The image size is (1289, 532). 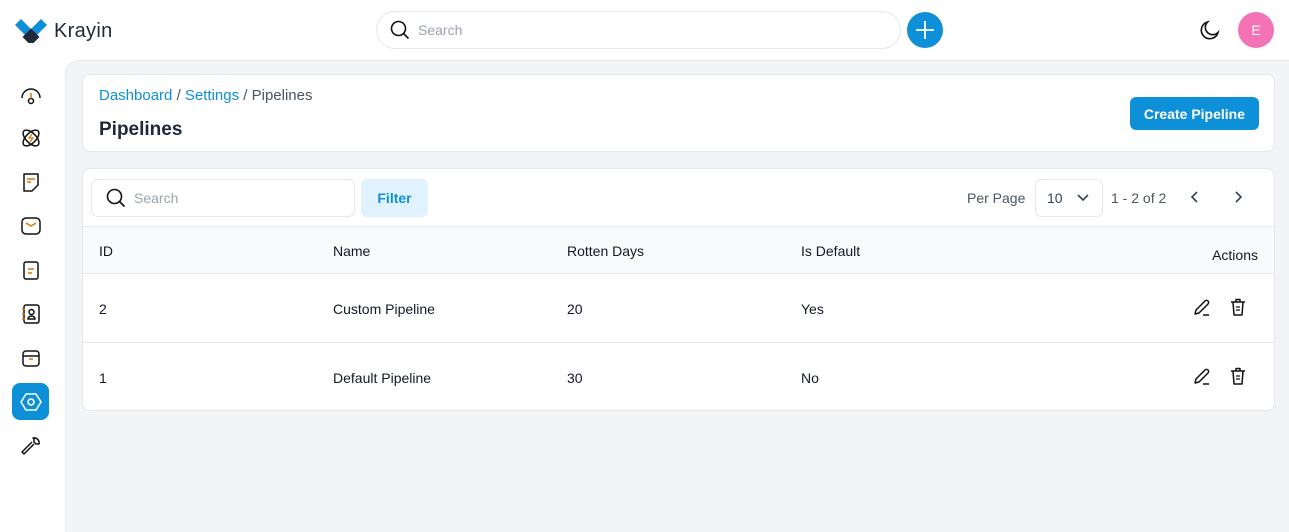 I want to click on sidebar-item-dashboard, so click(x=30, y=94).